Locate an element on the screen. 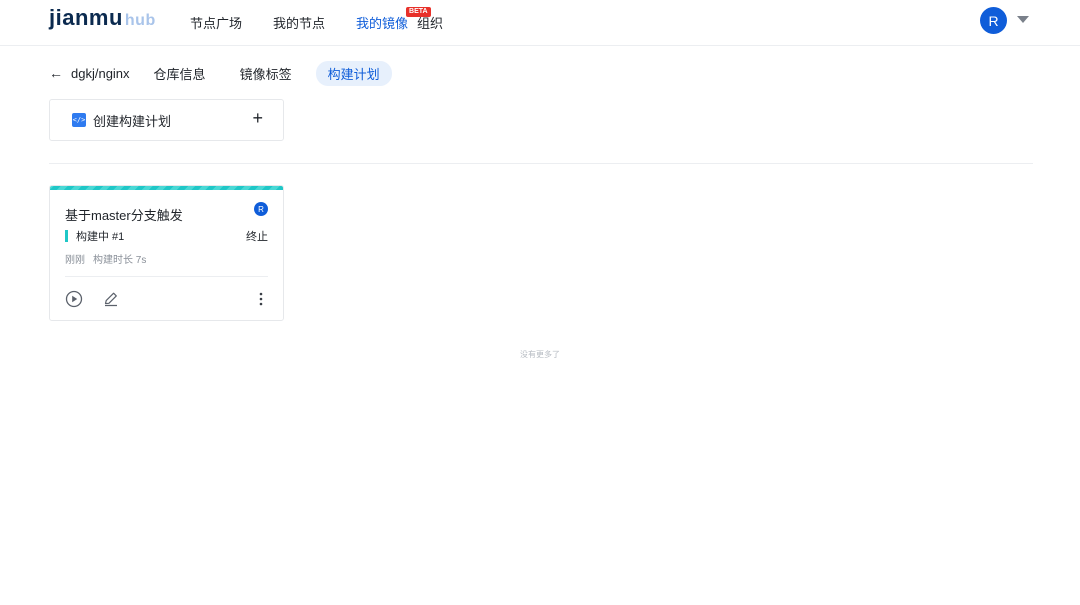 The height and width of the screenshot is (605, 1080). owner-avatar: R is located at coordinates (261, 209).